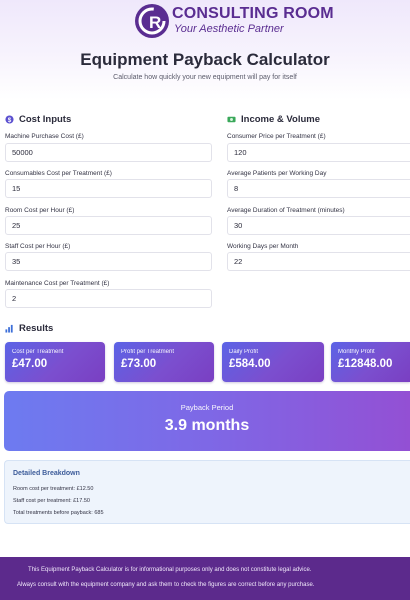  I want to click on income-volume-title: Income & Volume, so click(281, 119).